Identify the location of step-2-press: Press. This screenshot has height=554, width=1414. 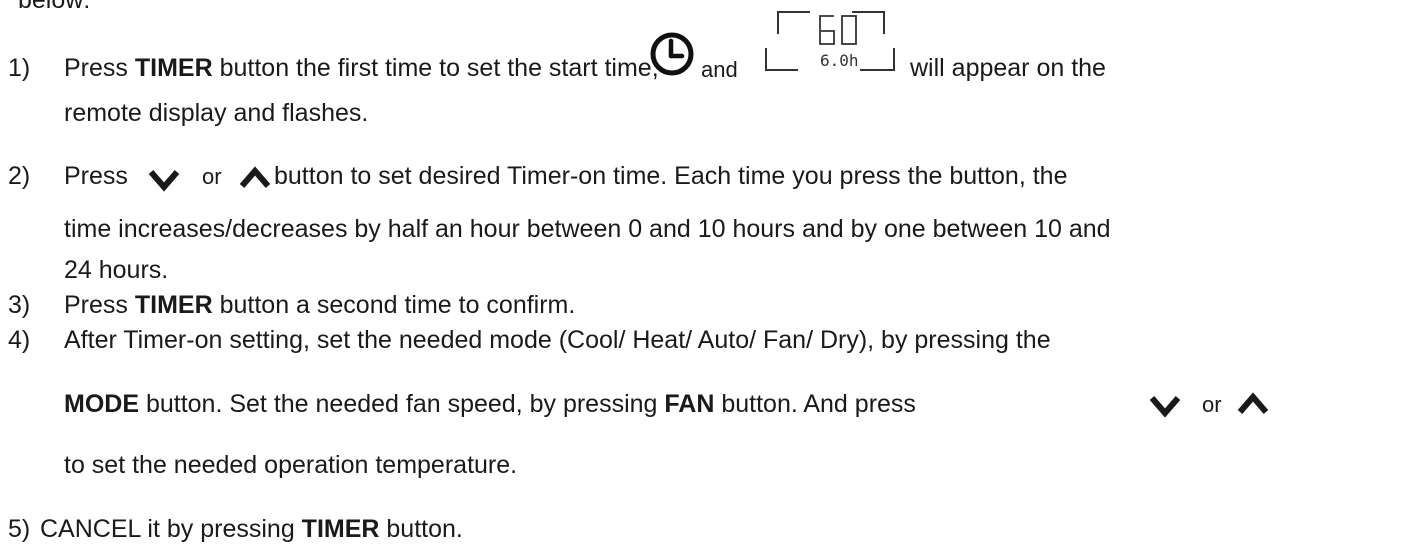
(96, 176).